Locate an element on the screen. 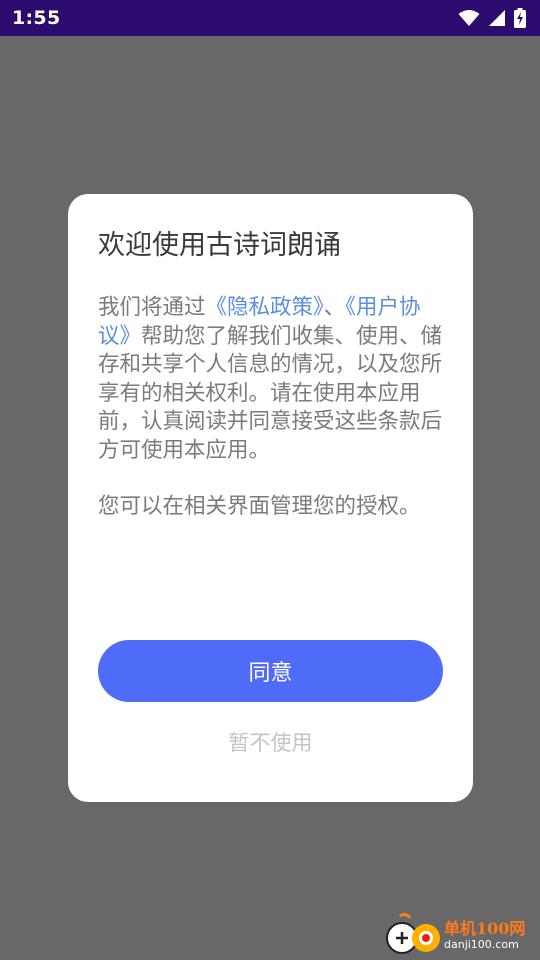 The image size is (540, 960). watermark-text: 单机100网 danji100.com is located at coordinates (484, 935).